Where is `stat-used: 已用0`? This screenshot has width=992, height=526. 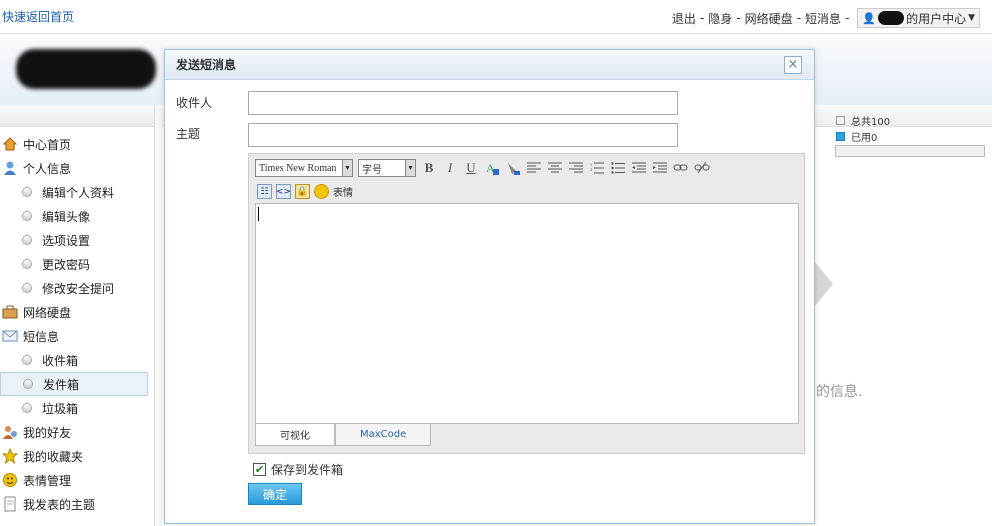 stat-used: 已用0 is located at coordinates (863, 136).